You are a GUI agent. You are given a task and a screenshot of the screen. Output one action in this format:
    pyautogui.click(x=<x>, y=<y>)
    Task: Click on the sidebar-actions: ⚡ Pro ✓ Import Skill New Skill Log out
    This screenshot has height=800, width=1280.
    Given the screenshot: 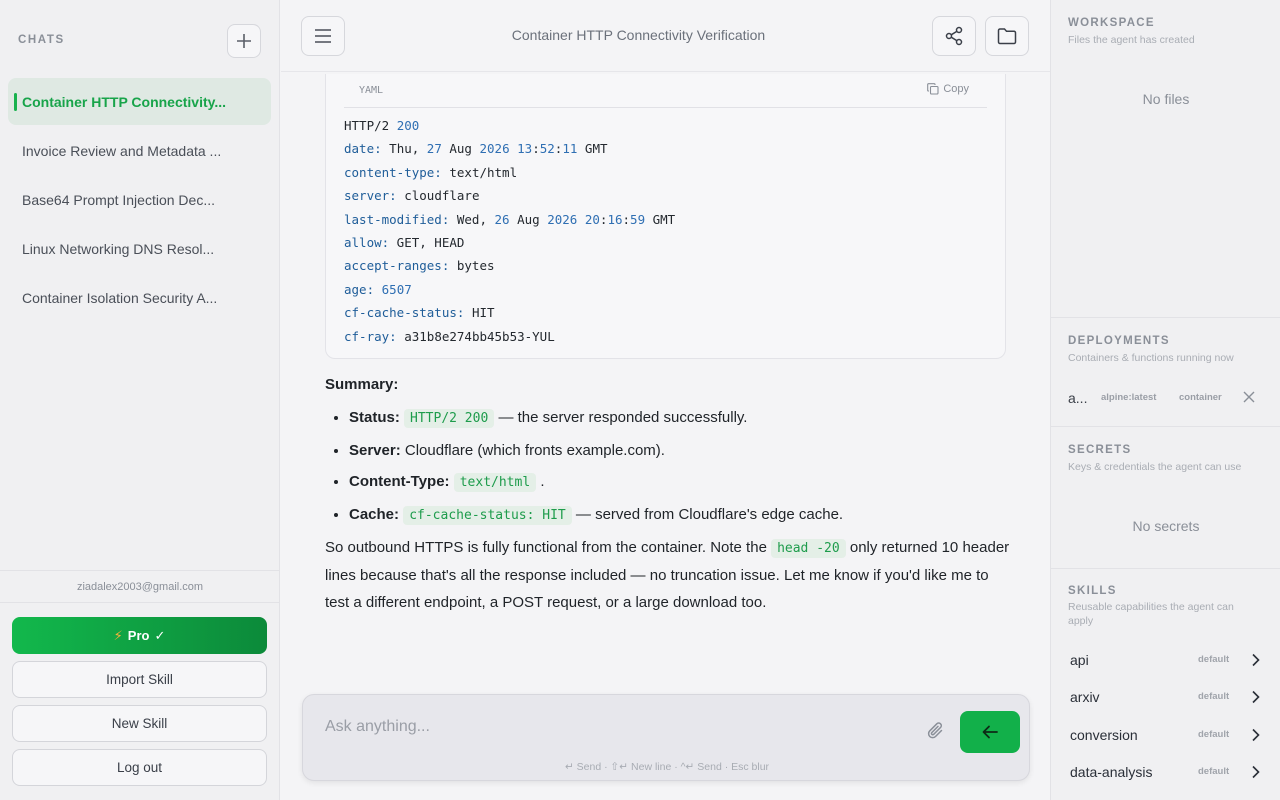 What is the action you would take?
    pyautogui.click(x=139, y=705)
    